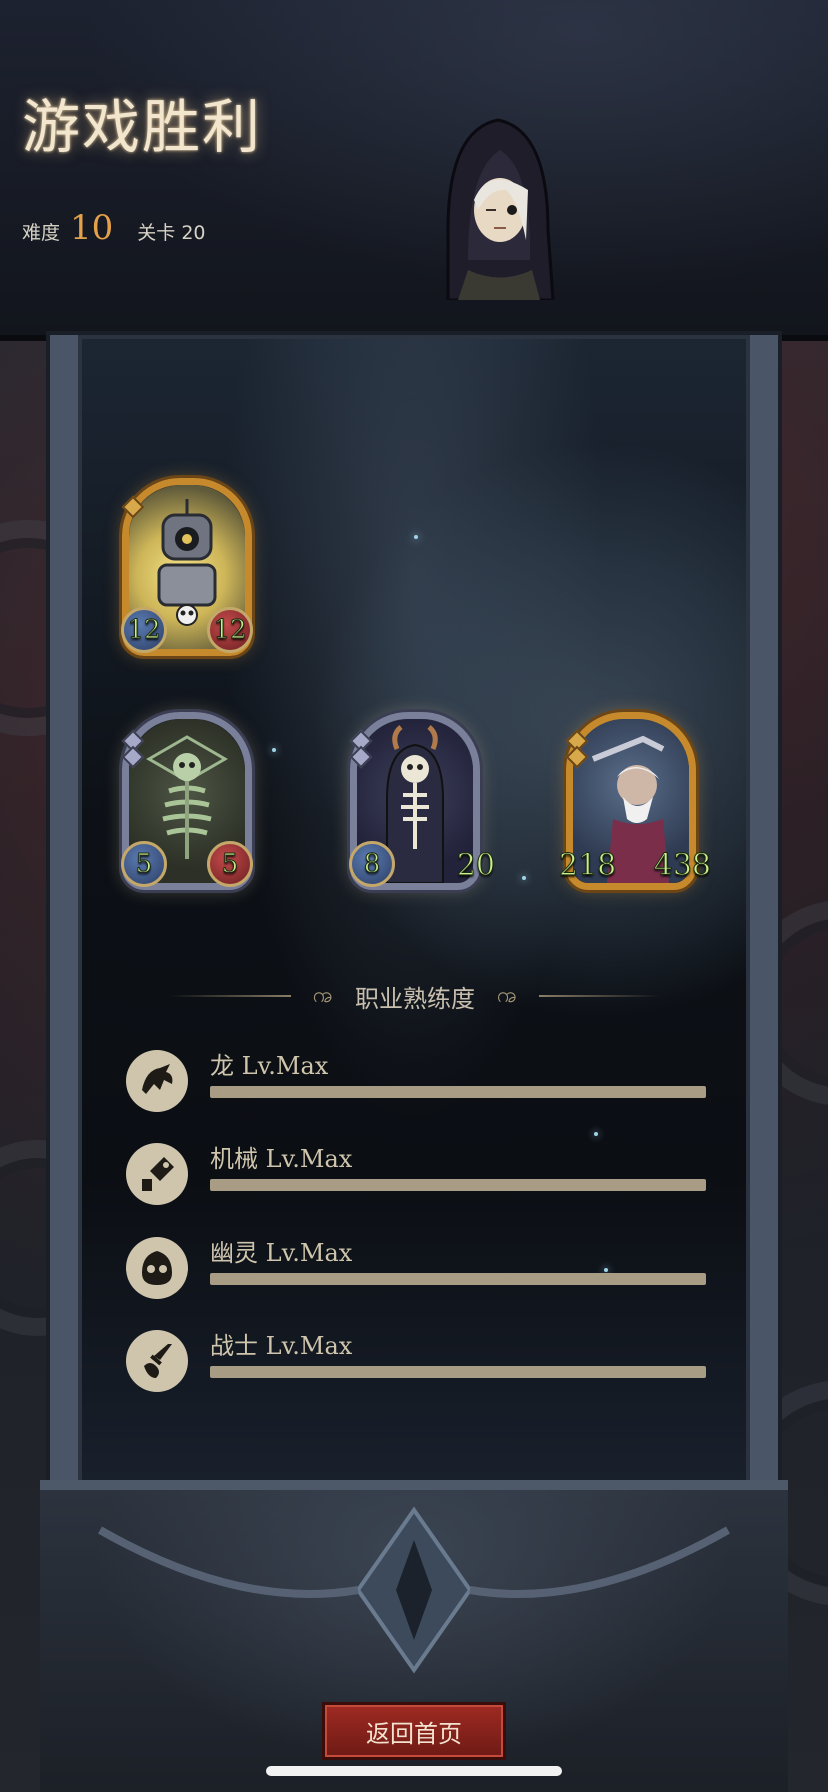  What do you see at coordinates (157, 1174) in the screenshot?
I see `mech-icon` at bounding box center [157, 1174].